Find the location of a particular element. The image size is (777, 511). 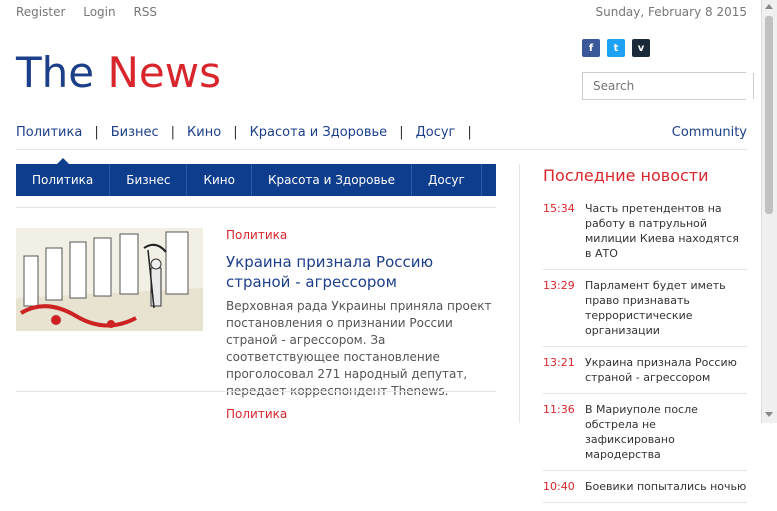

search-button is located at coordinates (753, 86).